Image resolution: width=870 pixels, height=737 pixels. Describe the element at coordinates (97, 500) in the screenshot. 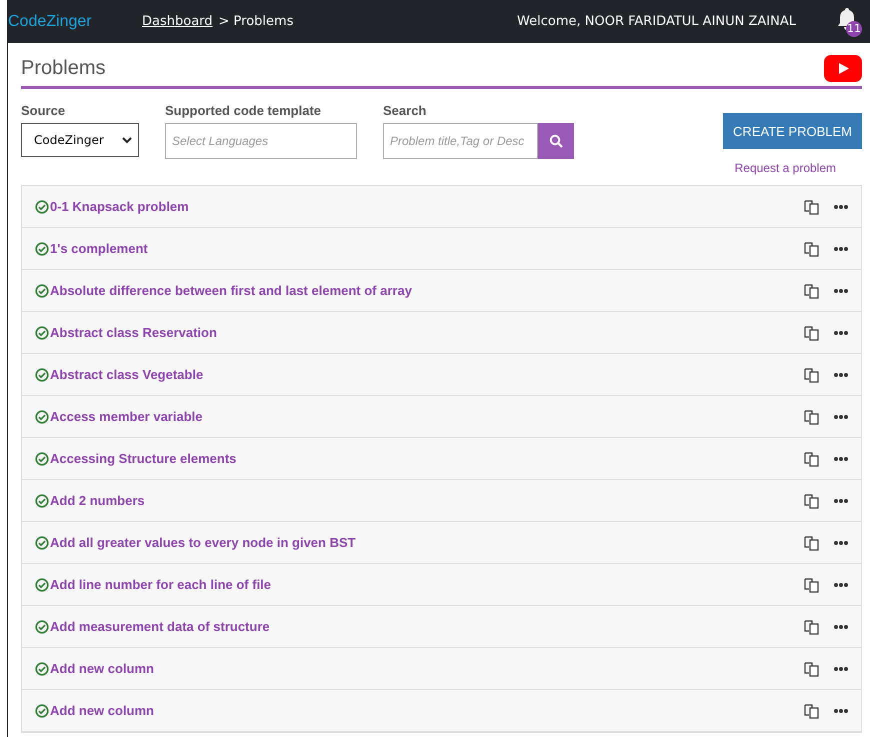

I see `problem-link: Add 2 numbers` at that location.